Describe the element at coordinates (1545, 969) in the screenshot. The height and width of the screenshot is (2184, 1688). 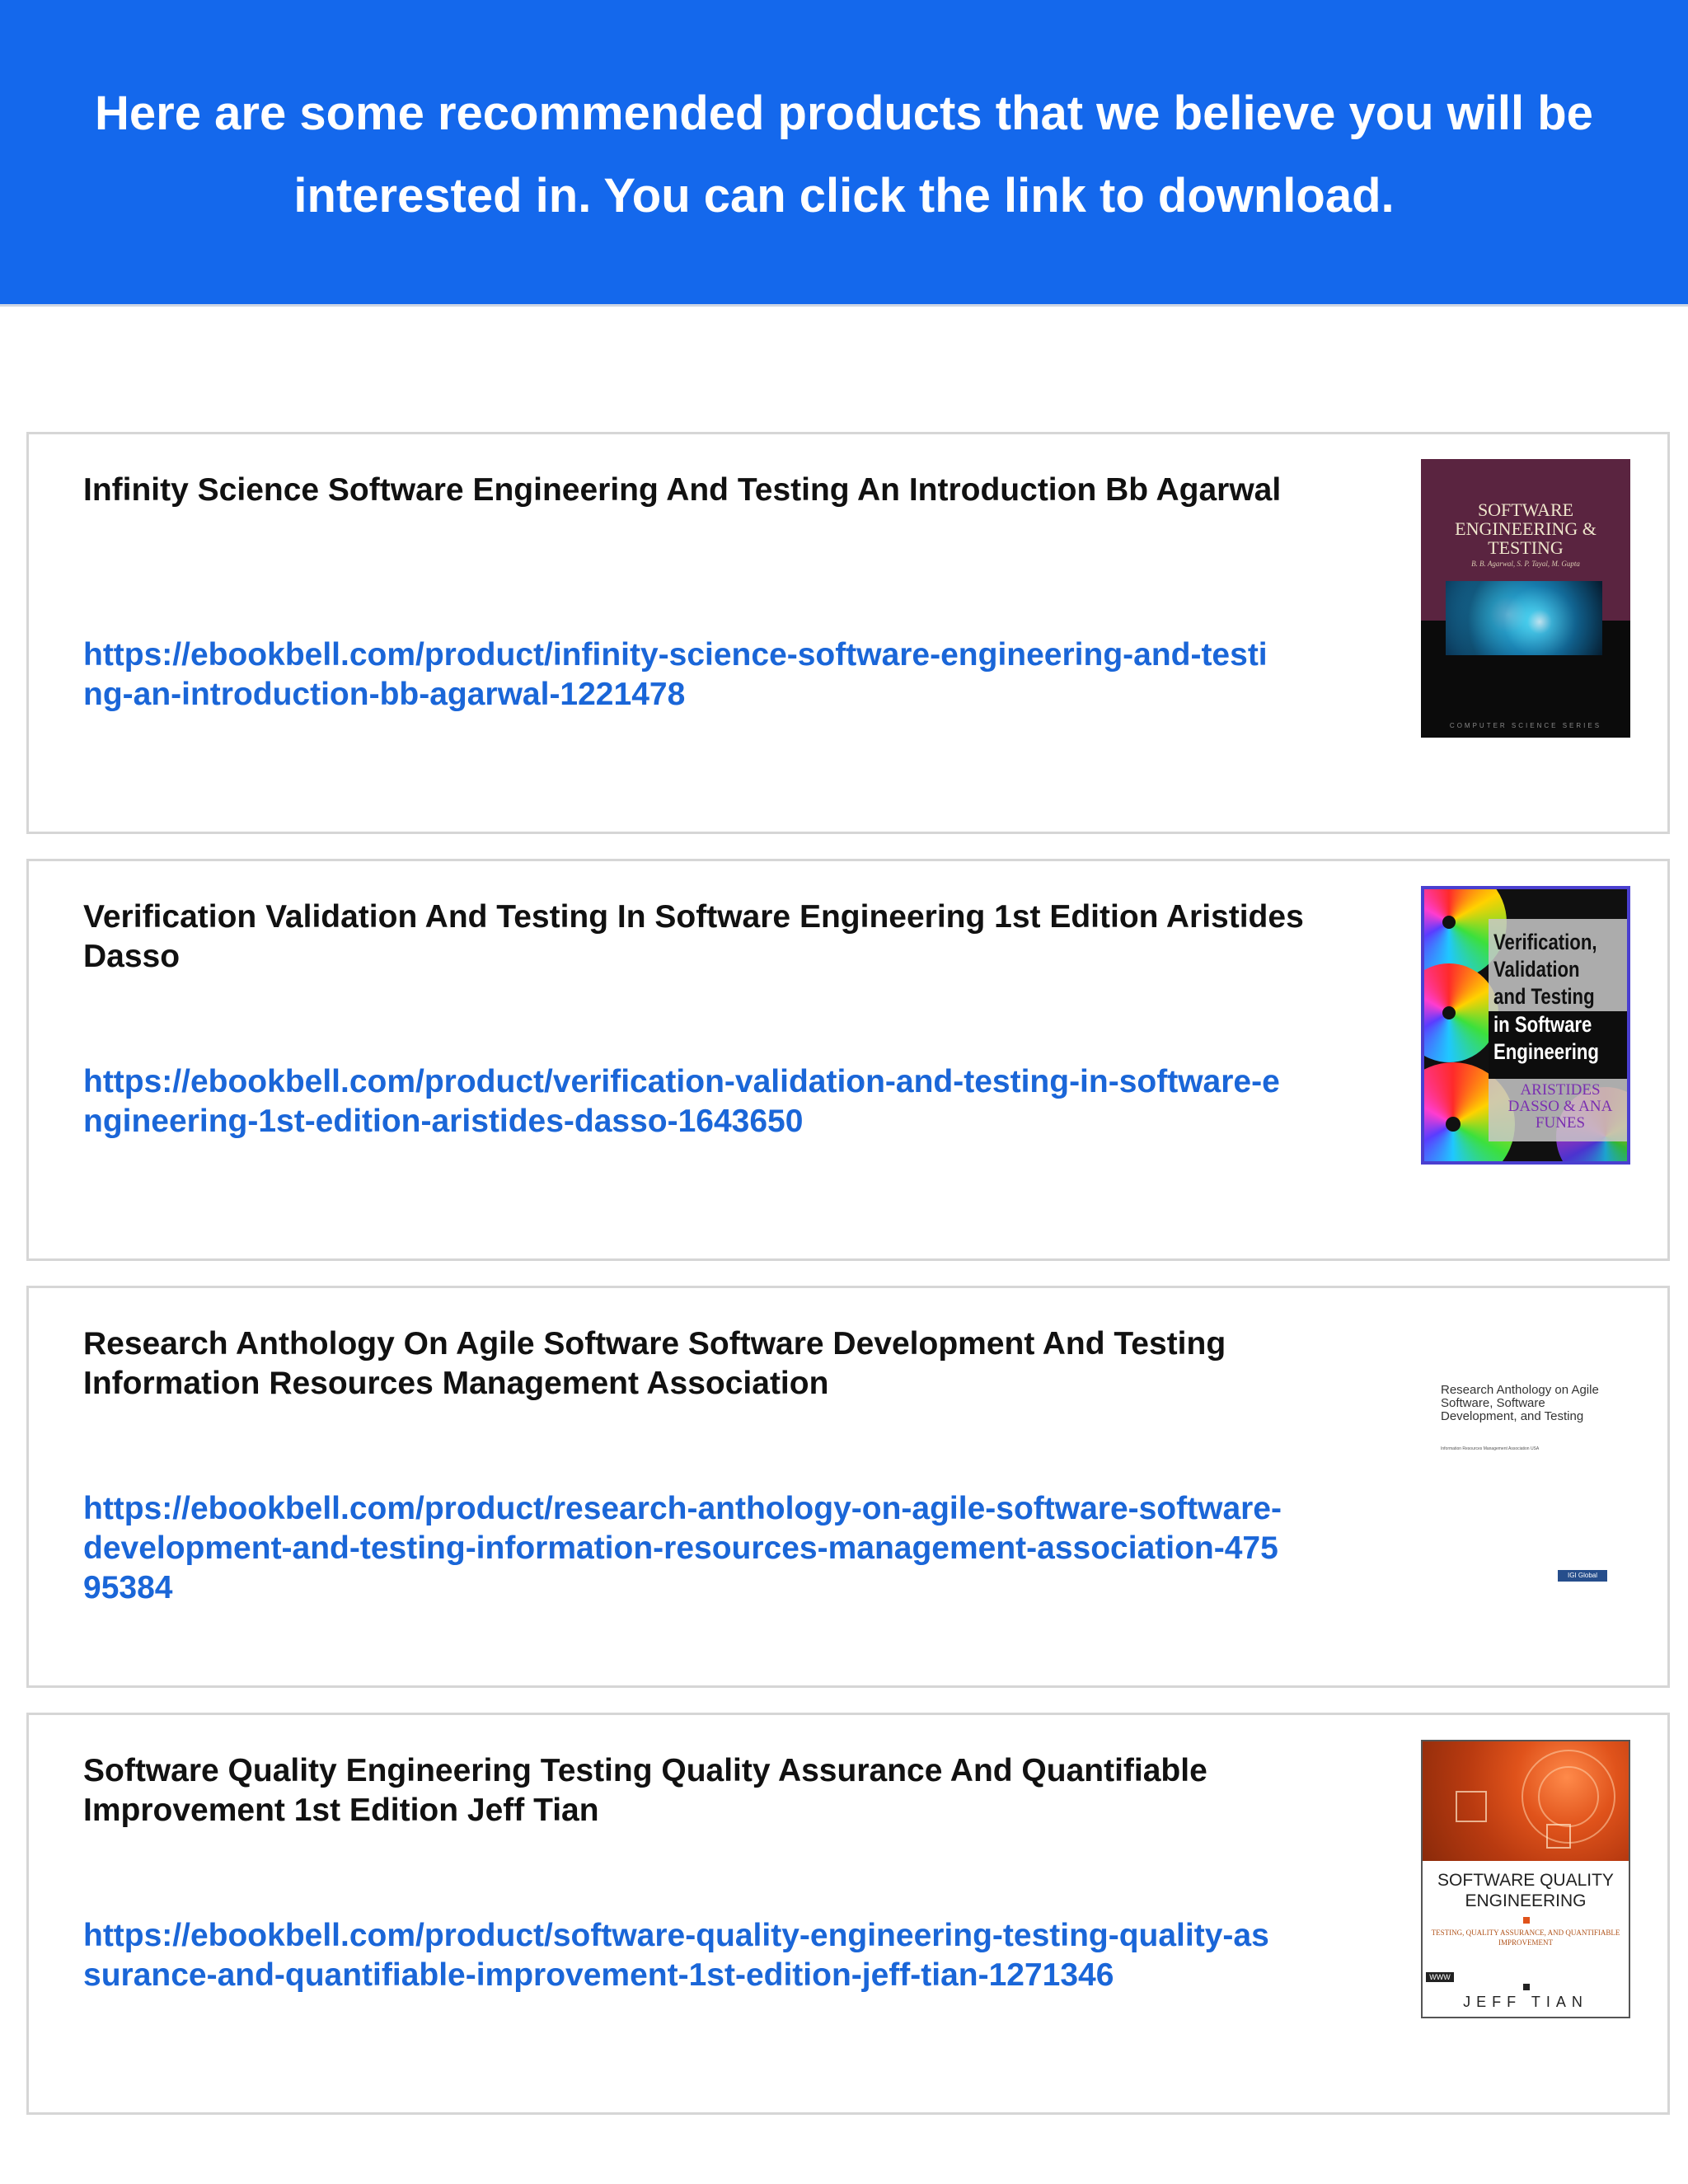
I see `cover-title: Verification, Validation and Testing` at that location.